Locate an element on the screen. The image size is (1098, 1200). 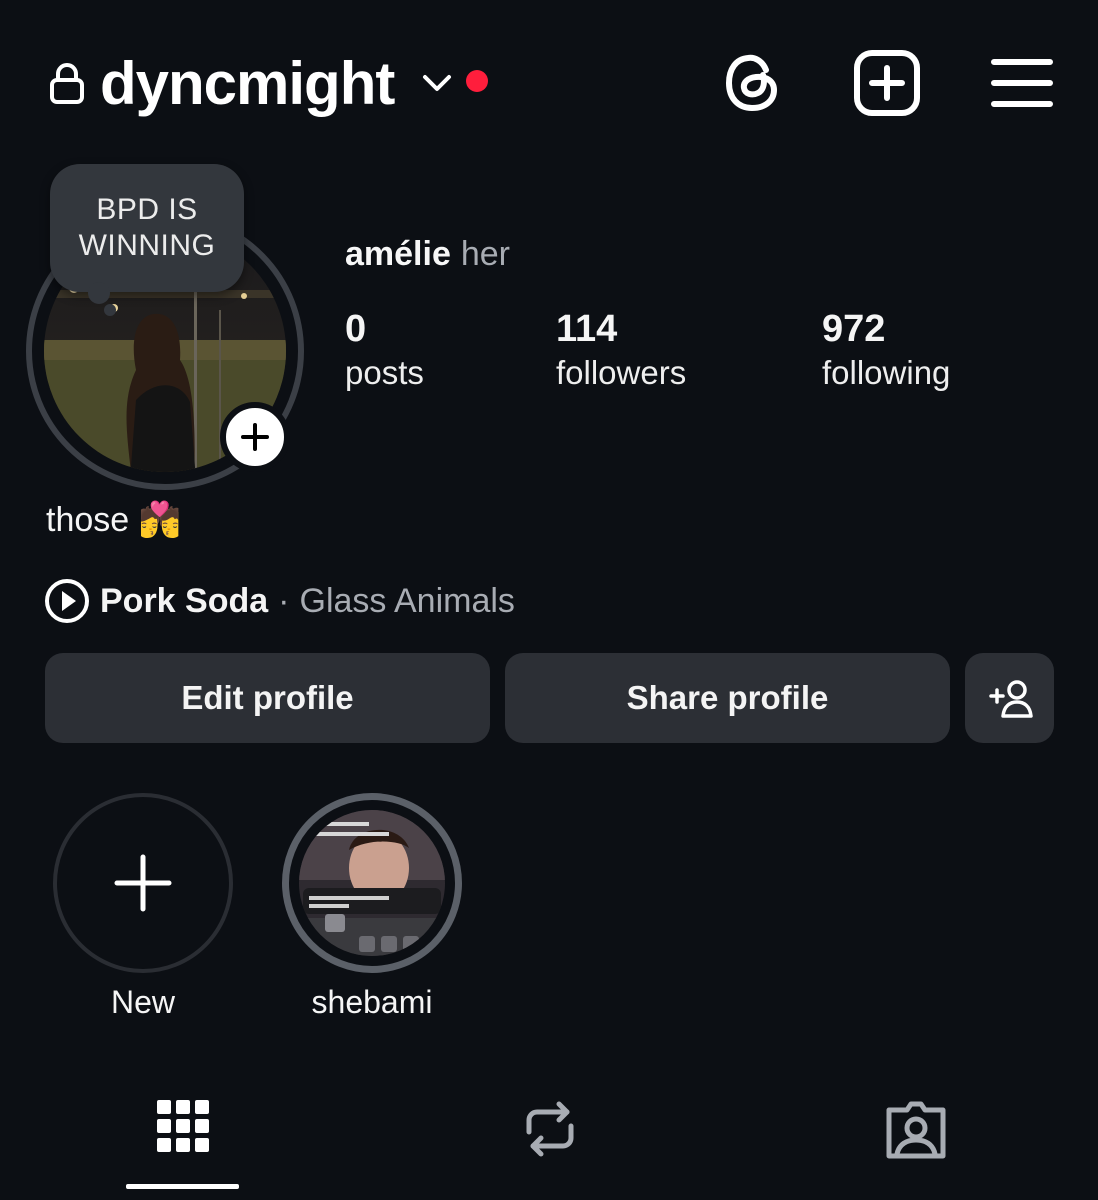
following-count: 972 is located at coordinates (853, 329).